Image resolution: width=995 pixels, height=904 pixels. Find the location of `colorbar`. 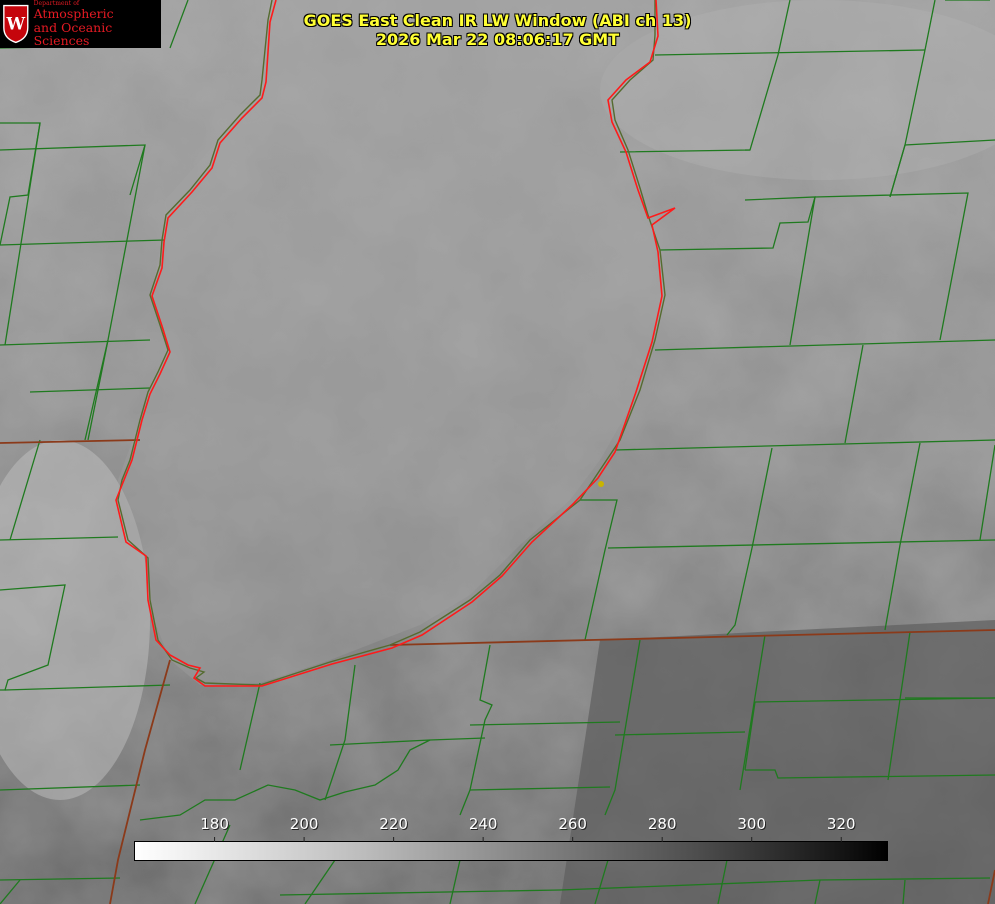

colorbar is located at coordinates (511, 851).